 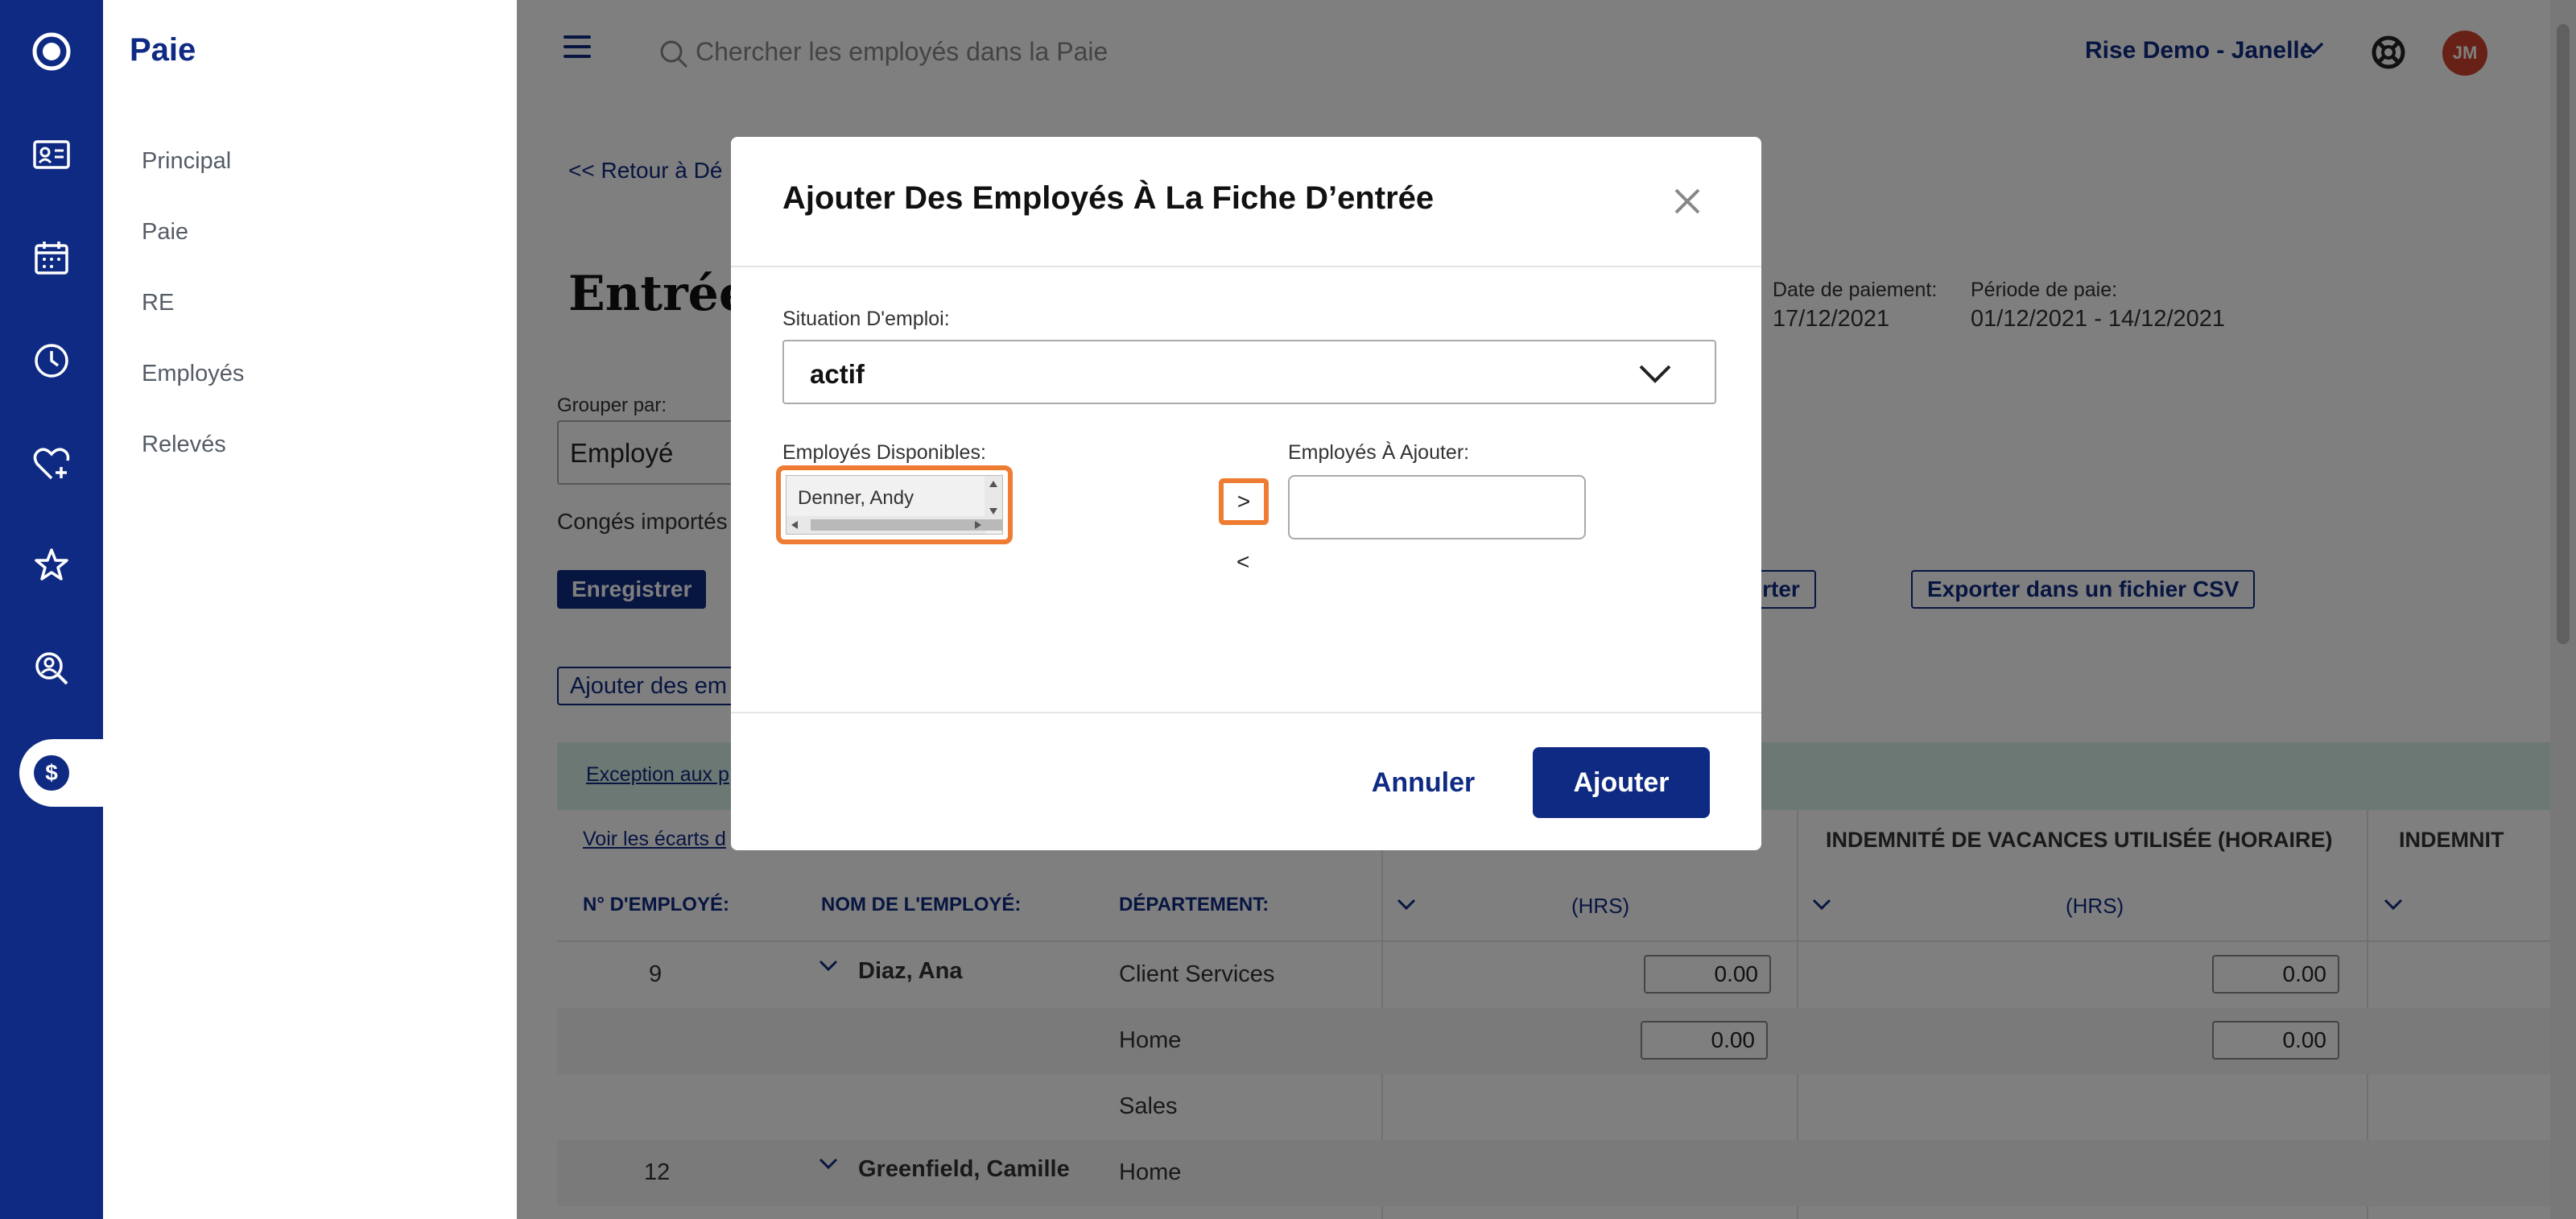 I want to click on list-horizontal-scrollbar, so click(x=894, y=525).